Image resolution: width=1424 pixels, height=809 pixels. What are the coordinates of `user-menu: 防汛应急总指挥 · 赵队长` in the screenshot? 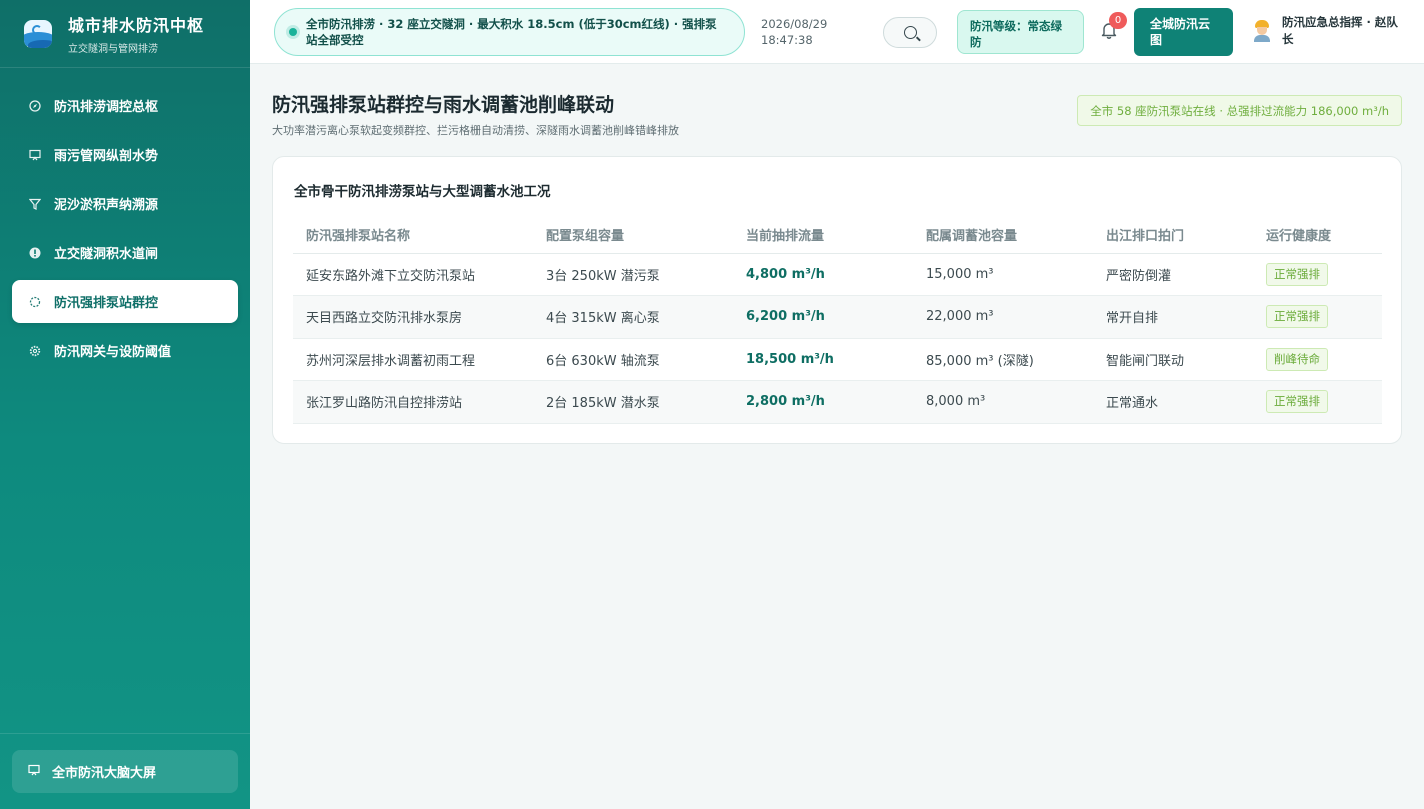 It's located at (1327, 31).